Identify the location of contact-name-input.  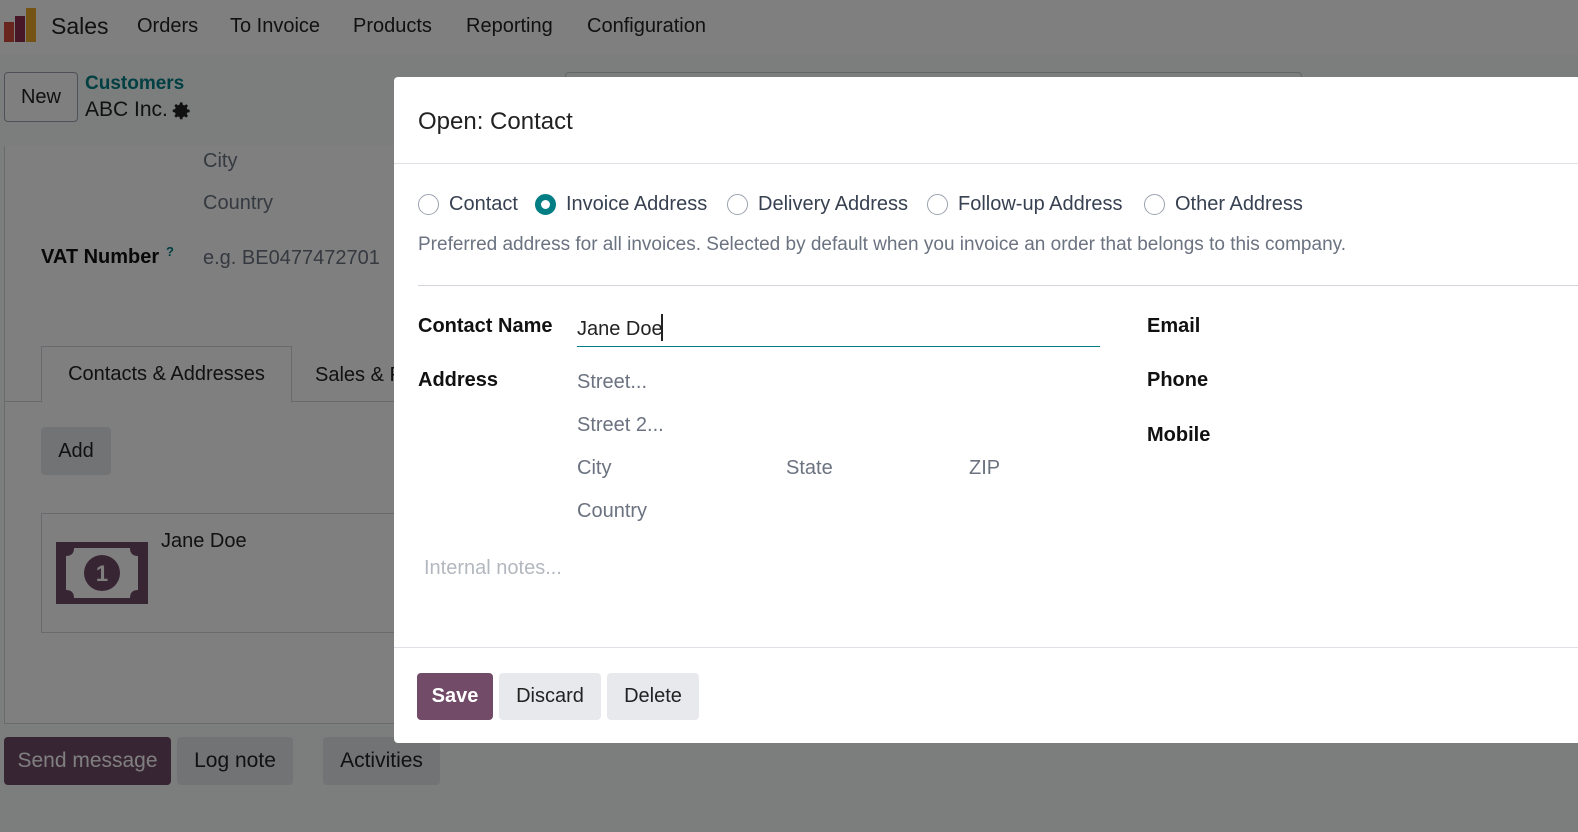
(838, 330).